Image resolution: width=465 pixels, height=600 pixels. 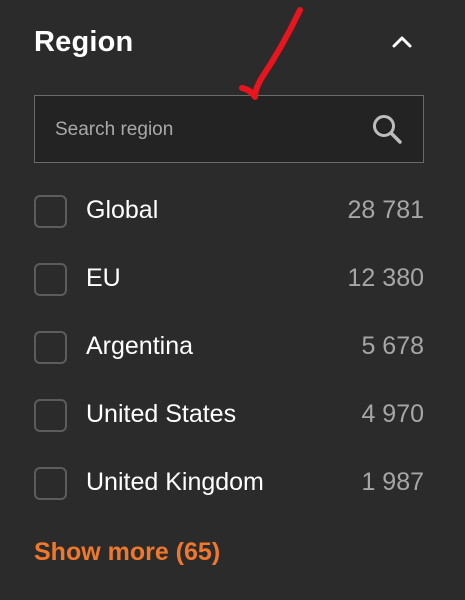 What do you see at coordinates (205, 130) in the screenshot?
I see `search-region-input` at bounding box center [205, 130].